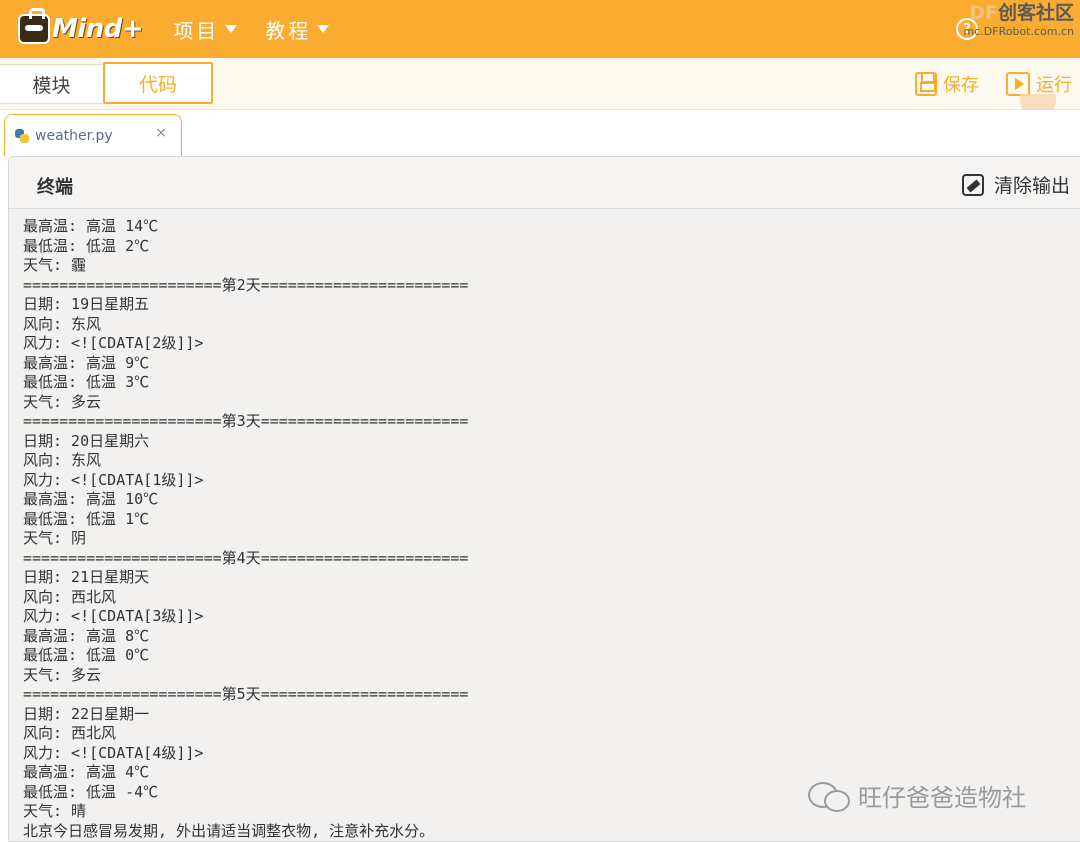 This screenshot has height=842, width=1080. Describe the element at coordinates (55, 265) in the screenshot. I see `terminal-line: 天气: 霾` at that location.